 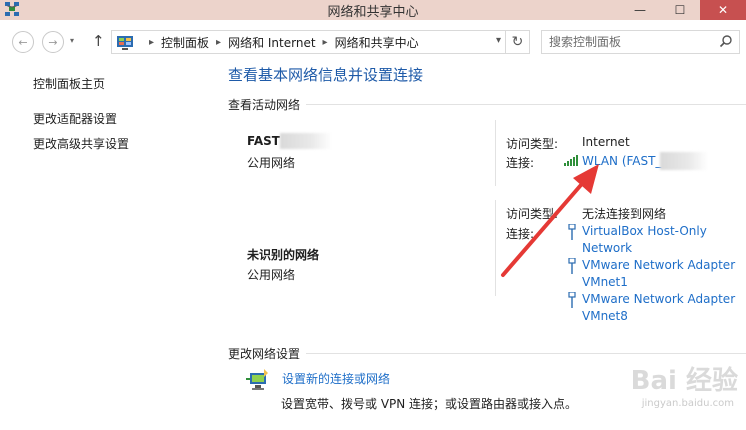 What do you see at coordinates (680, 10) in the screenshot?
I see `maximize-button: ☐` at bounding box center [680, 10].